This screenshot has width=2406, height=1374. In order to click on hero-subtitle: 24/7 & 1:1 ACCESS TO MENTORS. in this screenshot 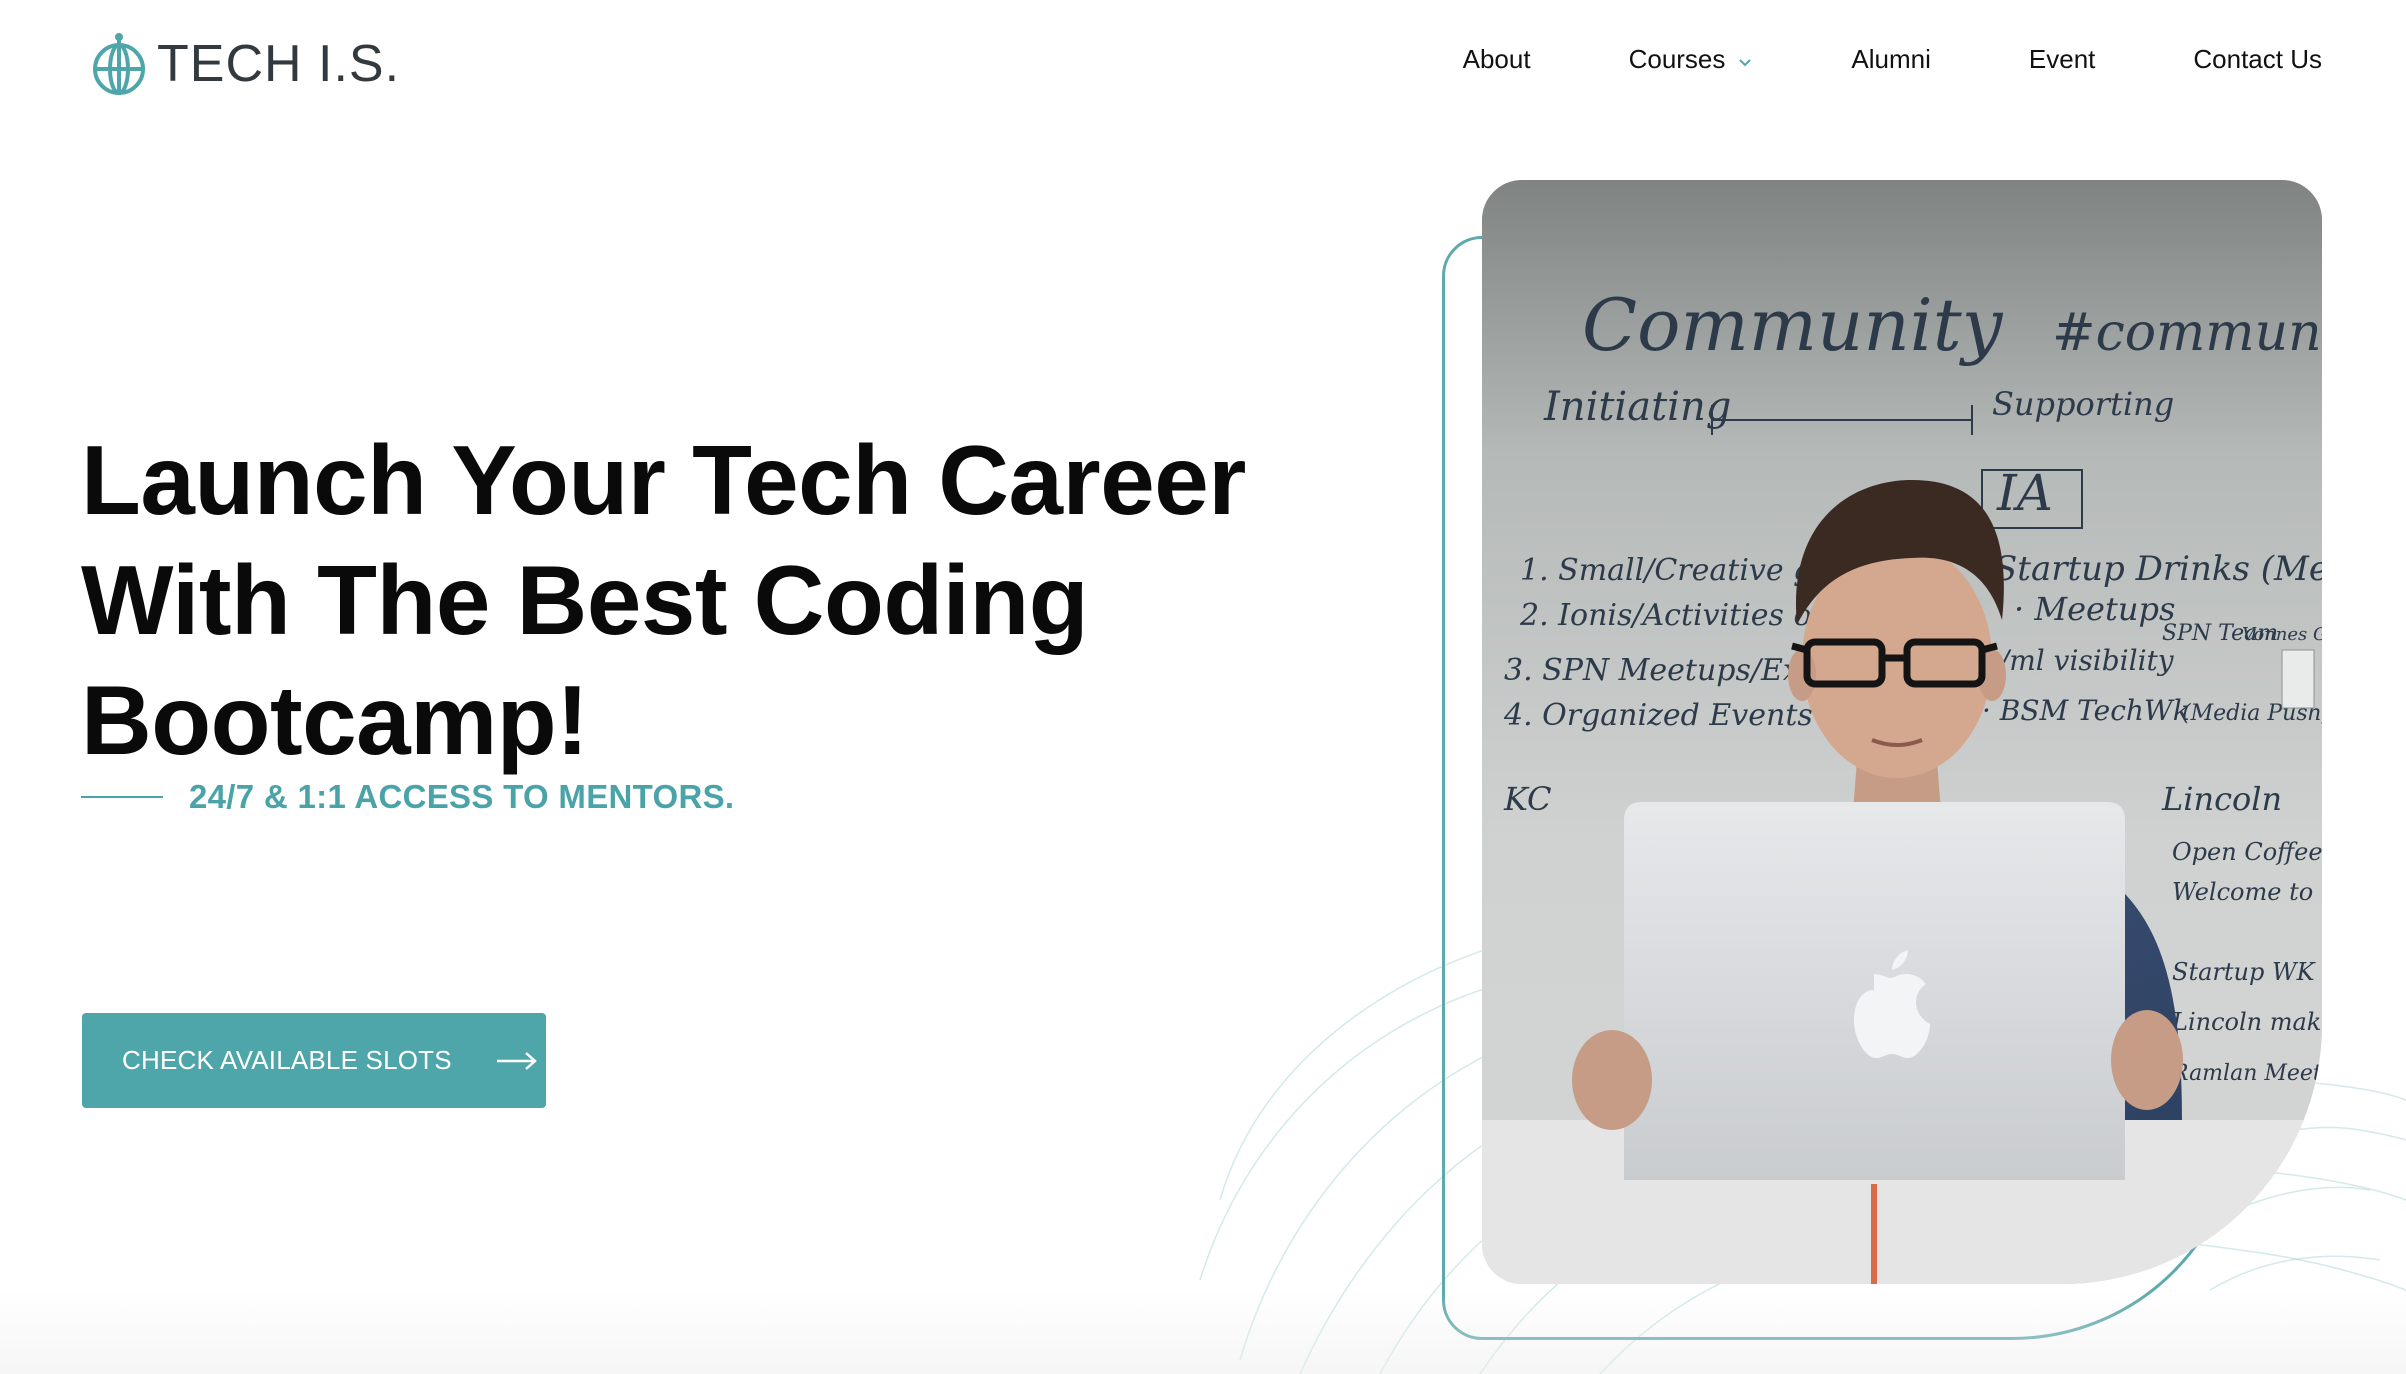, I will do `click(462, 796)`.